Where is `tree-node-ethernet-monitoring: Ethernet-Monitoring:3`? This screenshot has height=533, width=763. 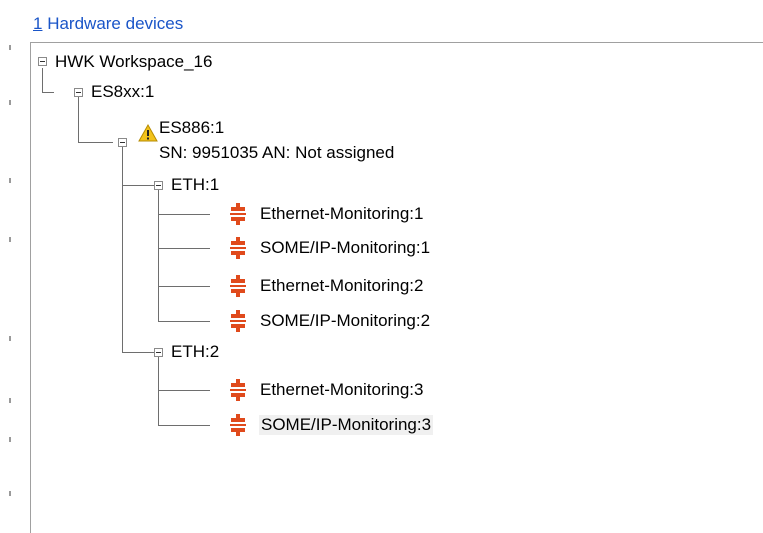 tree-node-ethernet-monitoring: Ethernet-Monitoring:3 is located at coordinates (341, 390).